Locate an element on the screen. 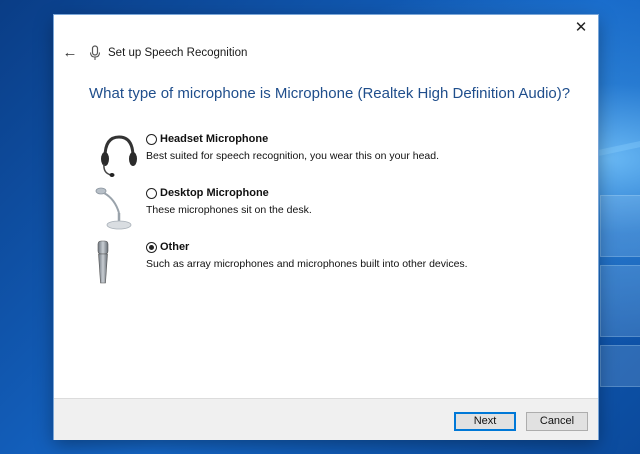 The width and height of the screenshot is (640, 454). wallpaper-light-beam is located at coordinates (619, 146).